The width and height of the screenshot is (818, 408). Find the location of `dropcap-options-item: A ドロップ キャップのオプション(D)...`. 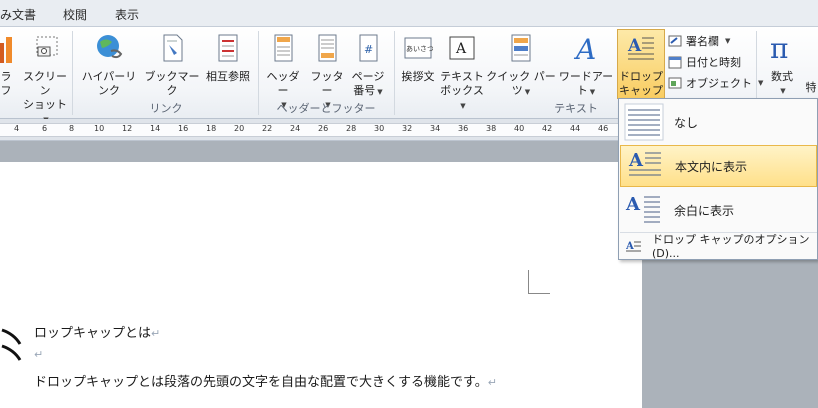

dropcap-options-item: A ドロップ キャップのオプション(D)... is located at coordinates (718, 246).